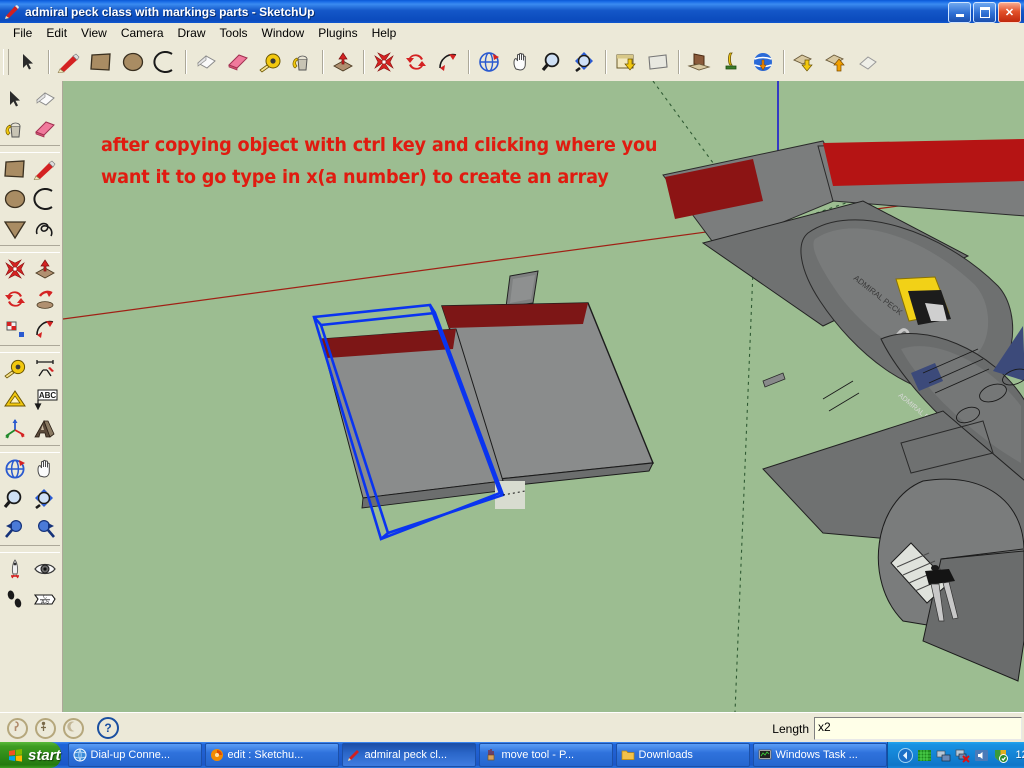 The height and width of the screenshot is (768, 1024). What do you see at coordinates (15, 599) in the screenshot?
I see `walk-footprints-icon` at bounding box center [15, 599].